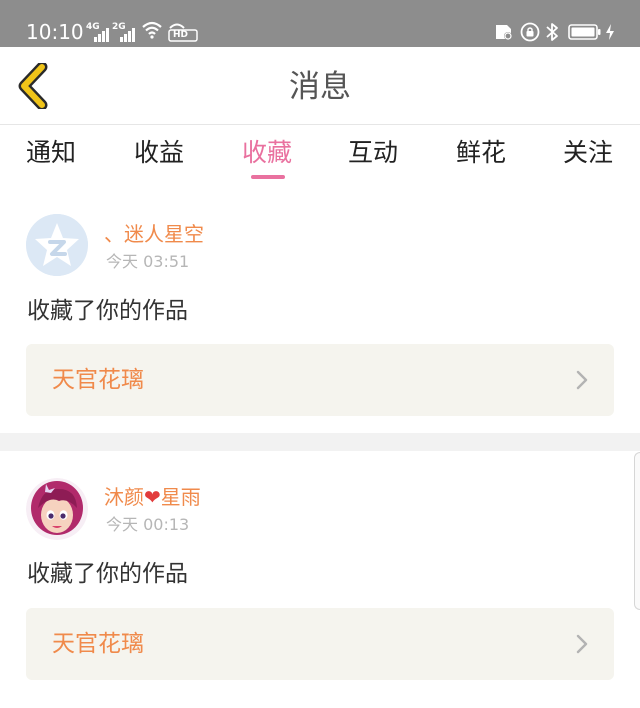 The image size is (640, 708). Describe the element at coordinates (51, 153) in the screenshot. I see `tab-notifications: 通知` at that location.